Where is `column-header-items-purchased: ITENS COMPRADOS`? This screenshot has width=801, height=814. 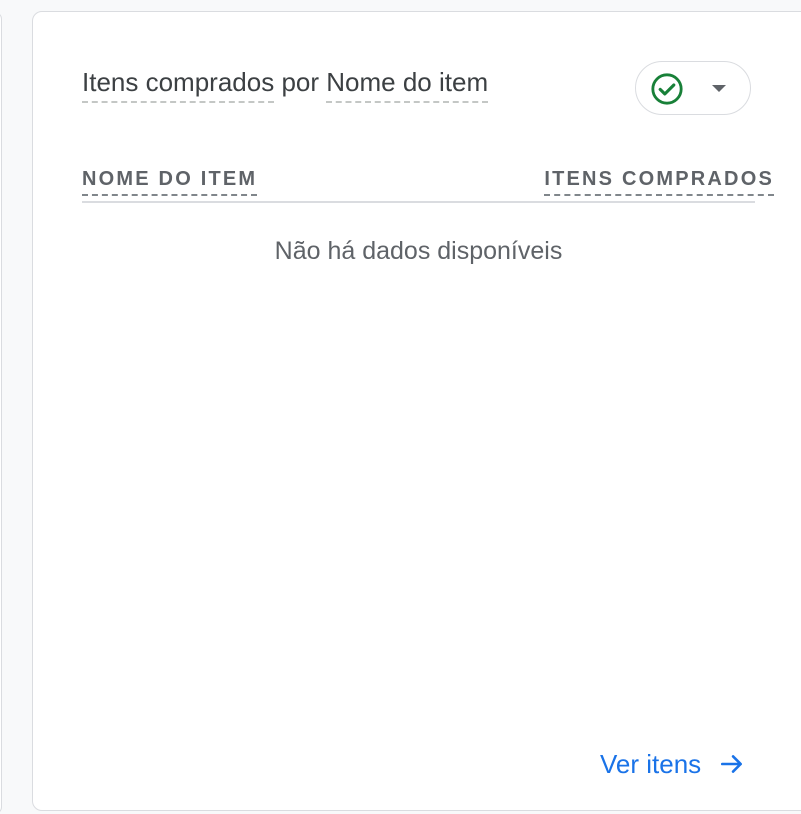
column-header-items-purchased: ITENS COMPRADOS is located at coordinates (659, 181).